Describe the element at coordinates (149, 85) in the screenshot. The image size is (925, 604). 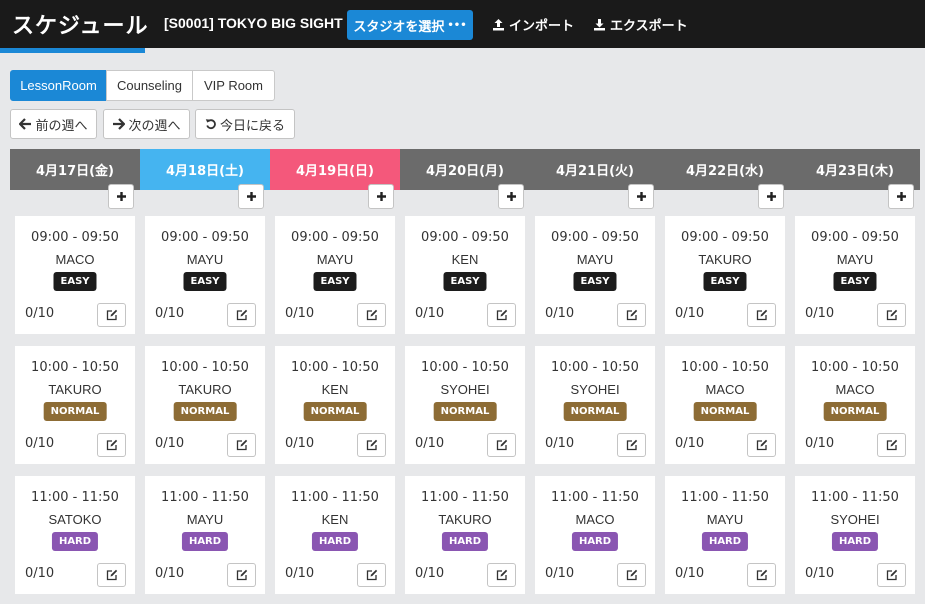
I see `tab-counseling: Counseling` at that location.